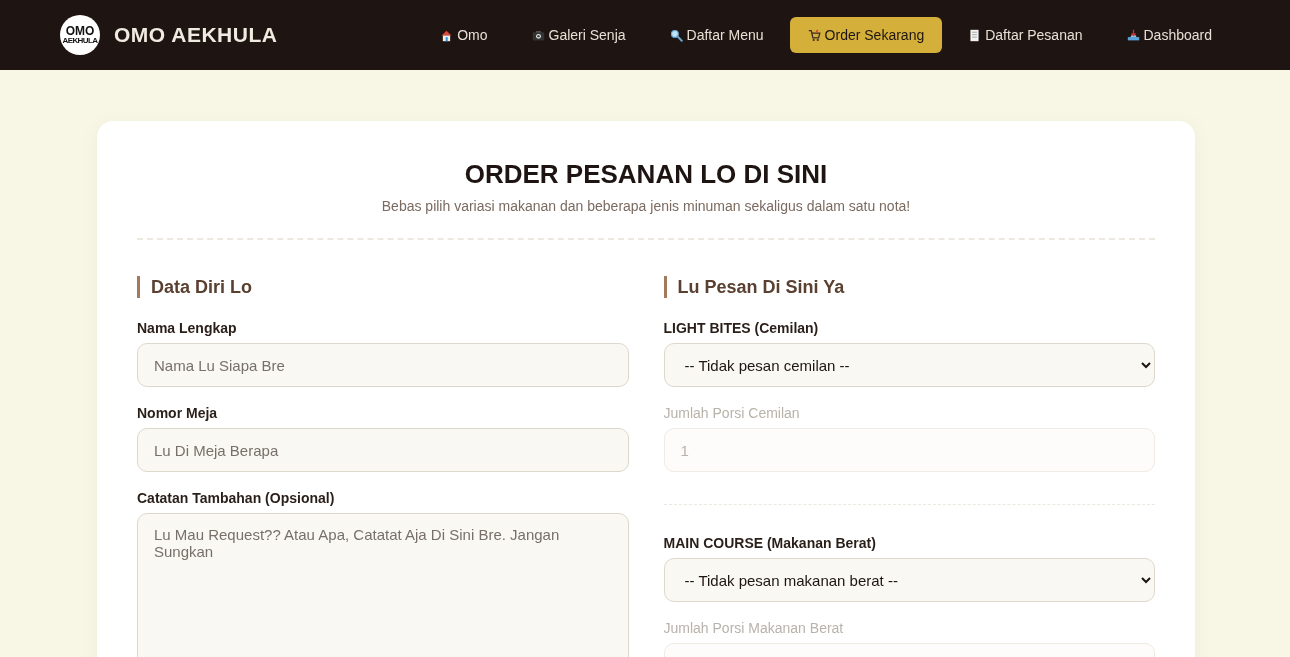 This screenshot has height=657, width=1290. Describe the element at coordinates (770, 543) in the screenshot. I see `field-label: MAIN COURSE (Makanan Berat)` at that location.